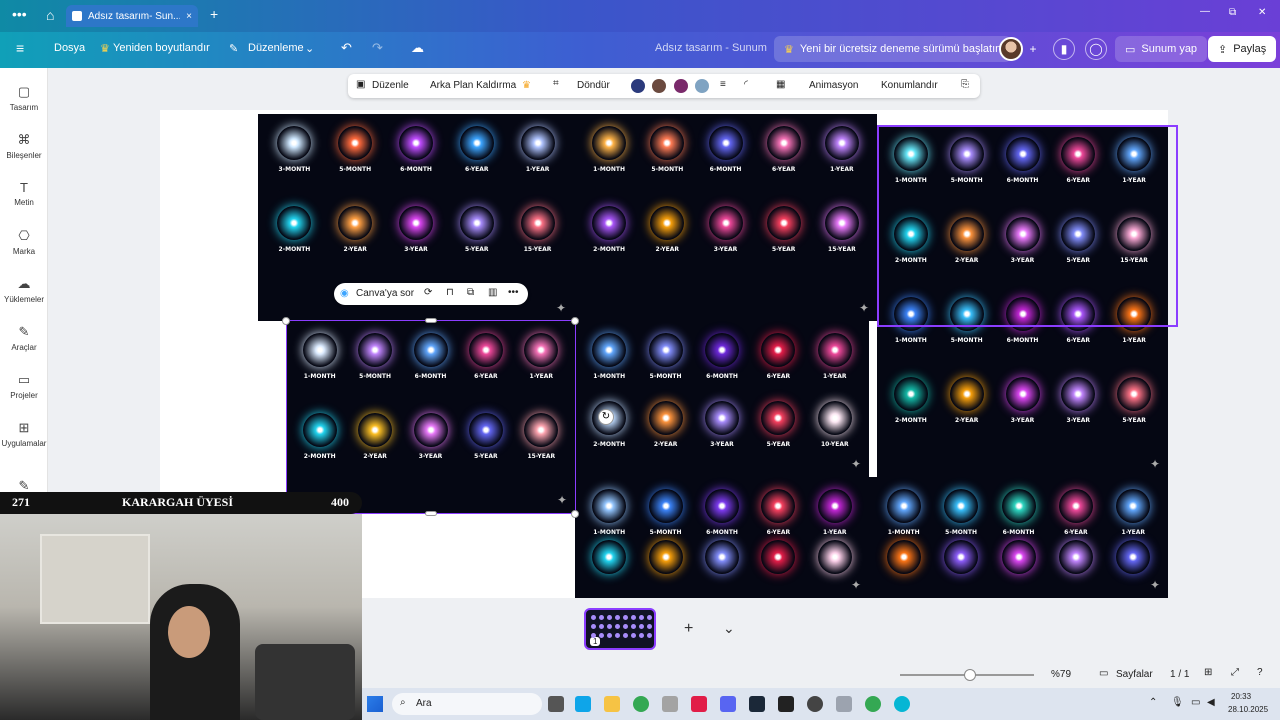 This screenshot has height=720, width=1280. Describe the element at coordinates (492, 292) in the screenshot. I see `trash-icon: ▥` at that location.